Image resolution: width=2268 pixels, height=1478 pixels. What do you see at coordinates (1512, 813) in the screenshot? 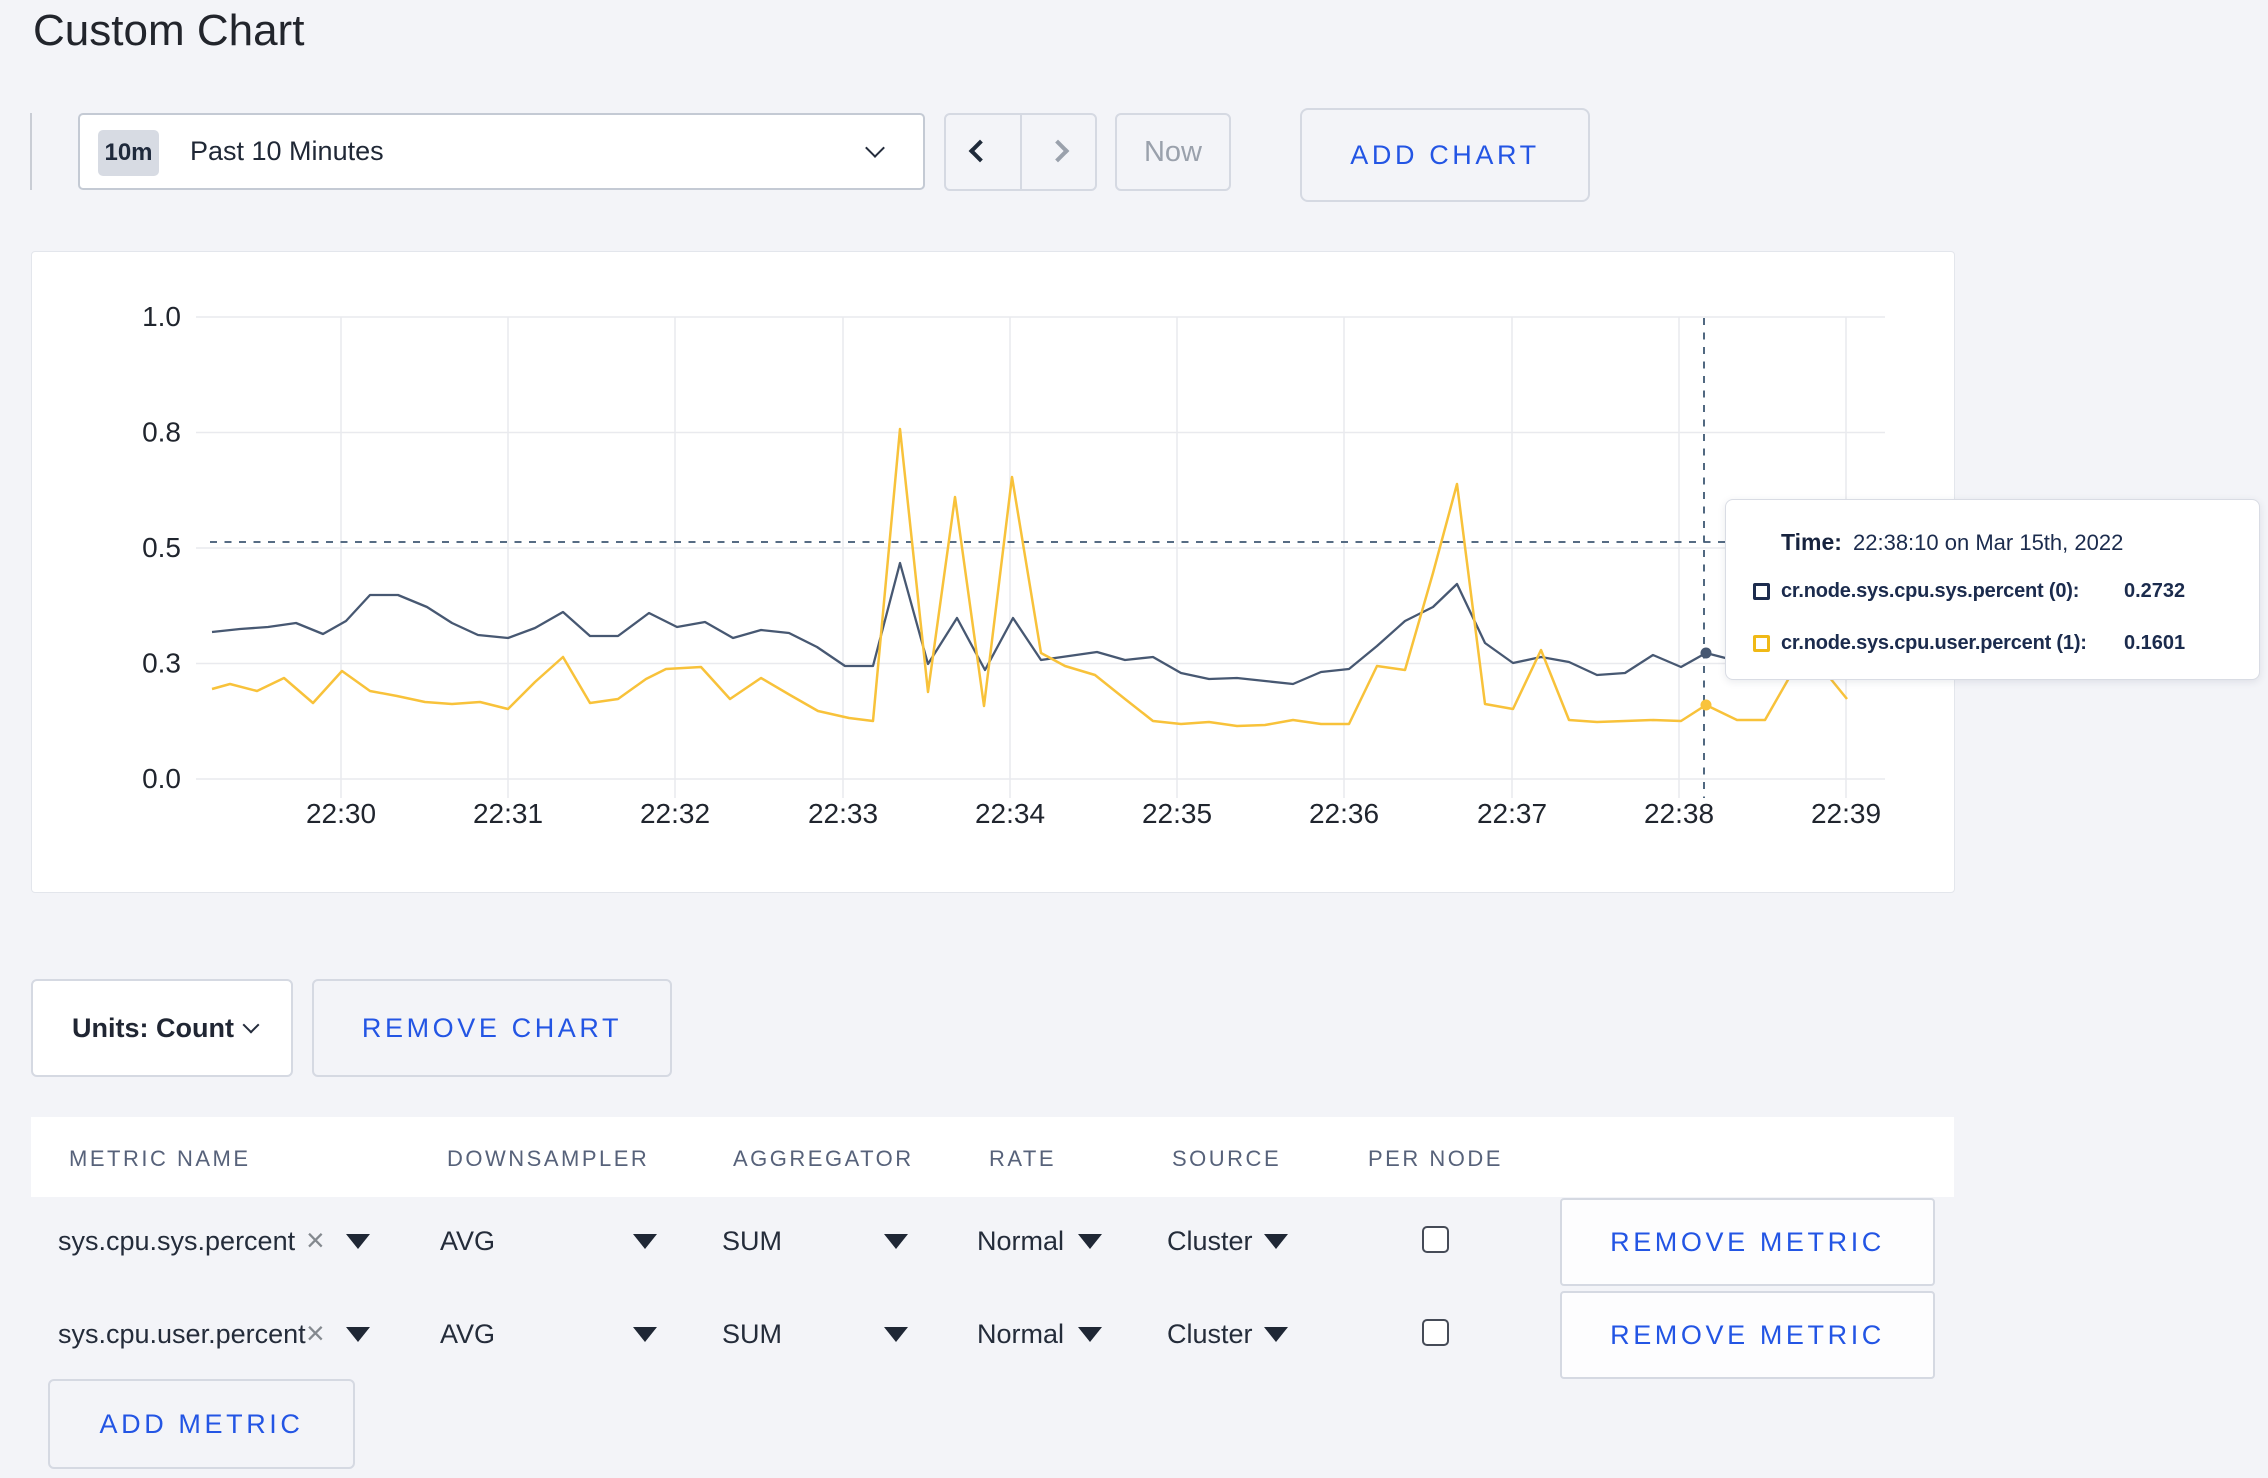
I see `svg-text: 22:37` at bounding box center [1512, 813].